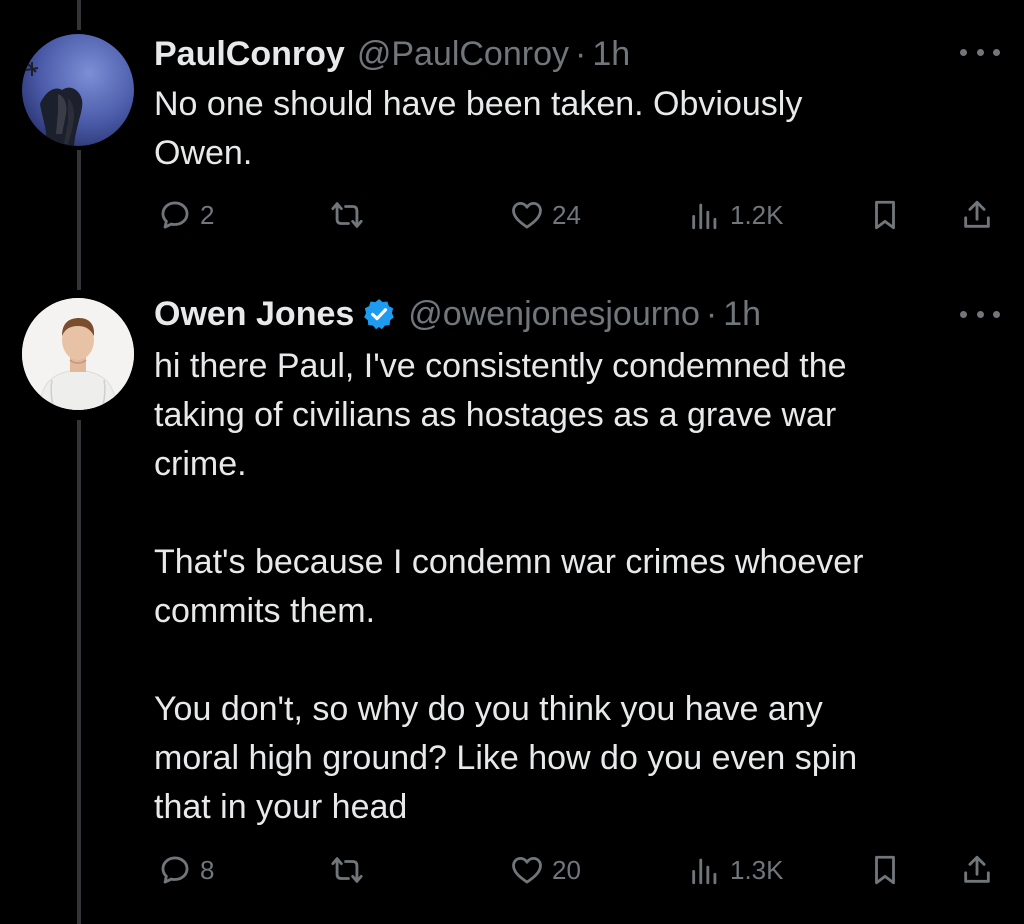  I want to click on like-count: 24, so click(566, 214).